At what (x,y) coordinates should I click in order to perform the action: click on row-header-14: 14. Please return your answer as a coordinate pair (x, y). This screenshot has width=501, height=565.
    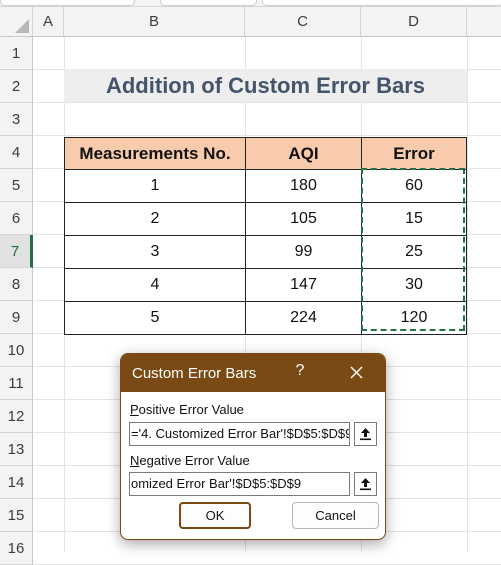
    Looking at the image, I should click on (16, 482).